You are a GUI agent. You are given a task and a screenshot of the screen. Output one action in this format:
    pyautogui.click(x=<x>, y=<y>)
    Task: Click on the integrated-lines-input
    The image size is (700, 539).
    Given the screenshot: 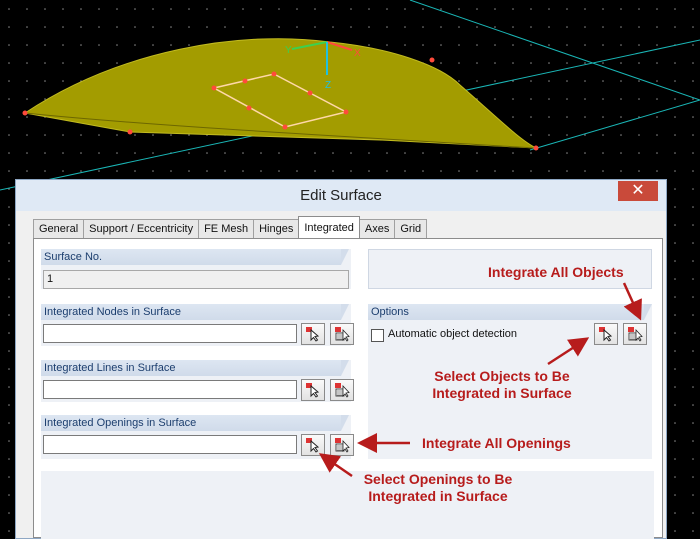 What is the action you would take?
    pyautogui.click(x=170, y=389)
    